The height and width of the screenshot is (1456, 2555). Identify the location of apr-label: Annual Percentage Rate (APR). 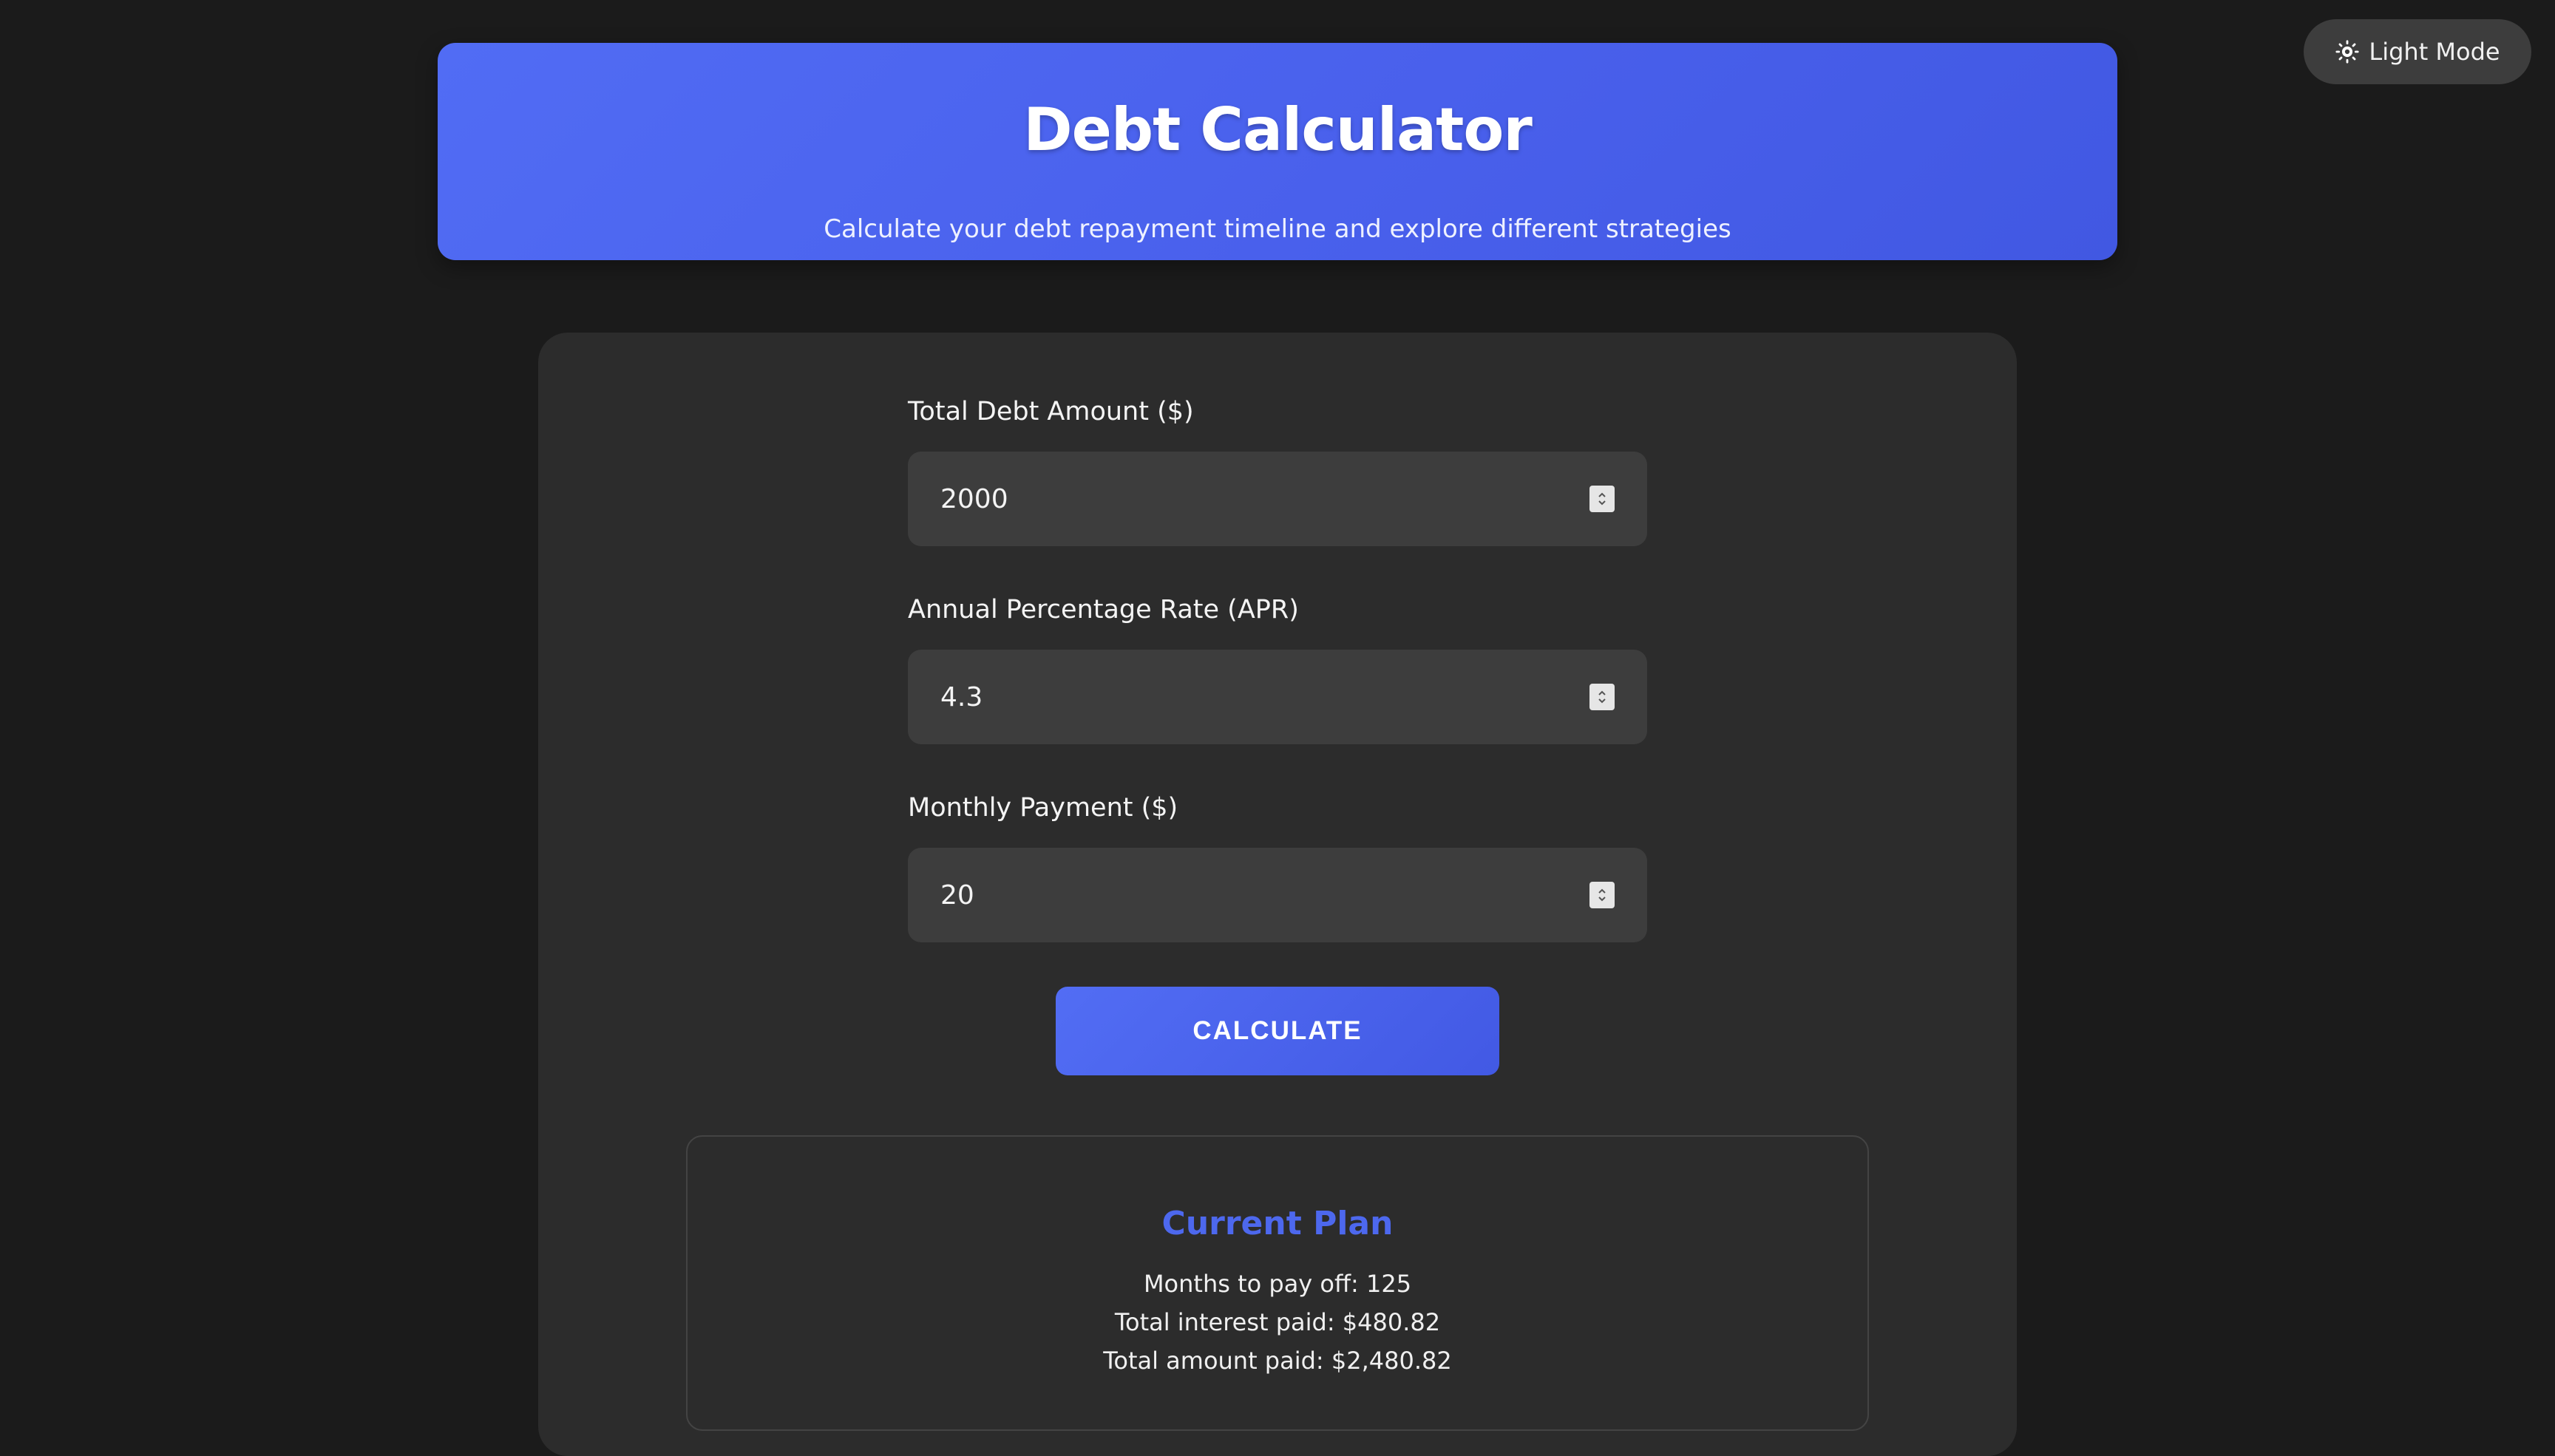
(1103, 610).